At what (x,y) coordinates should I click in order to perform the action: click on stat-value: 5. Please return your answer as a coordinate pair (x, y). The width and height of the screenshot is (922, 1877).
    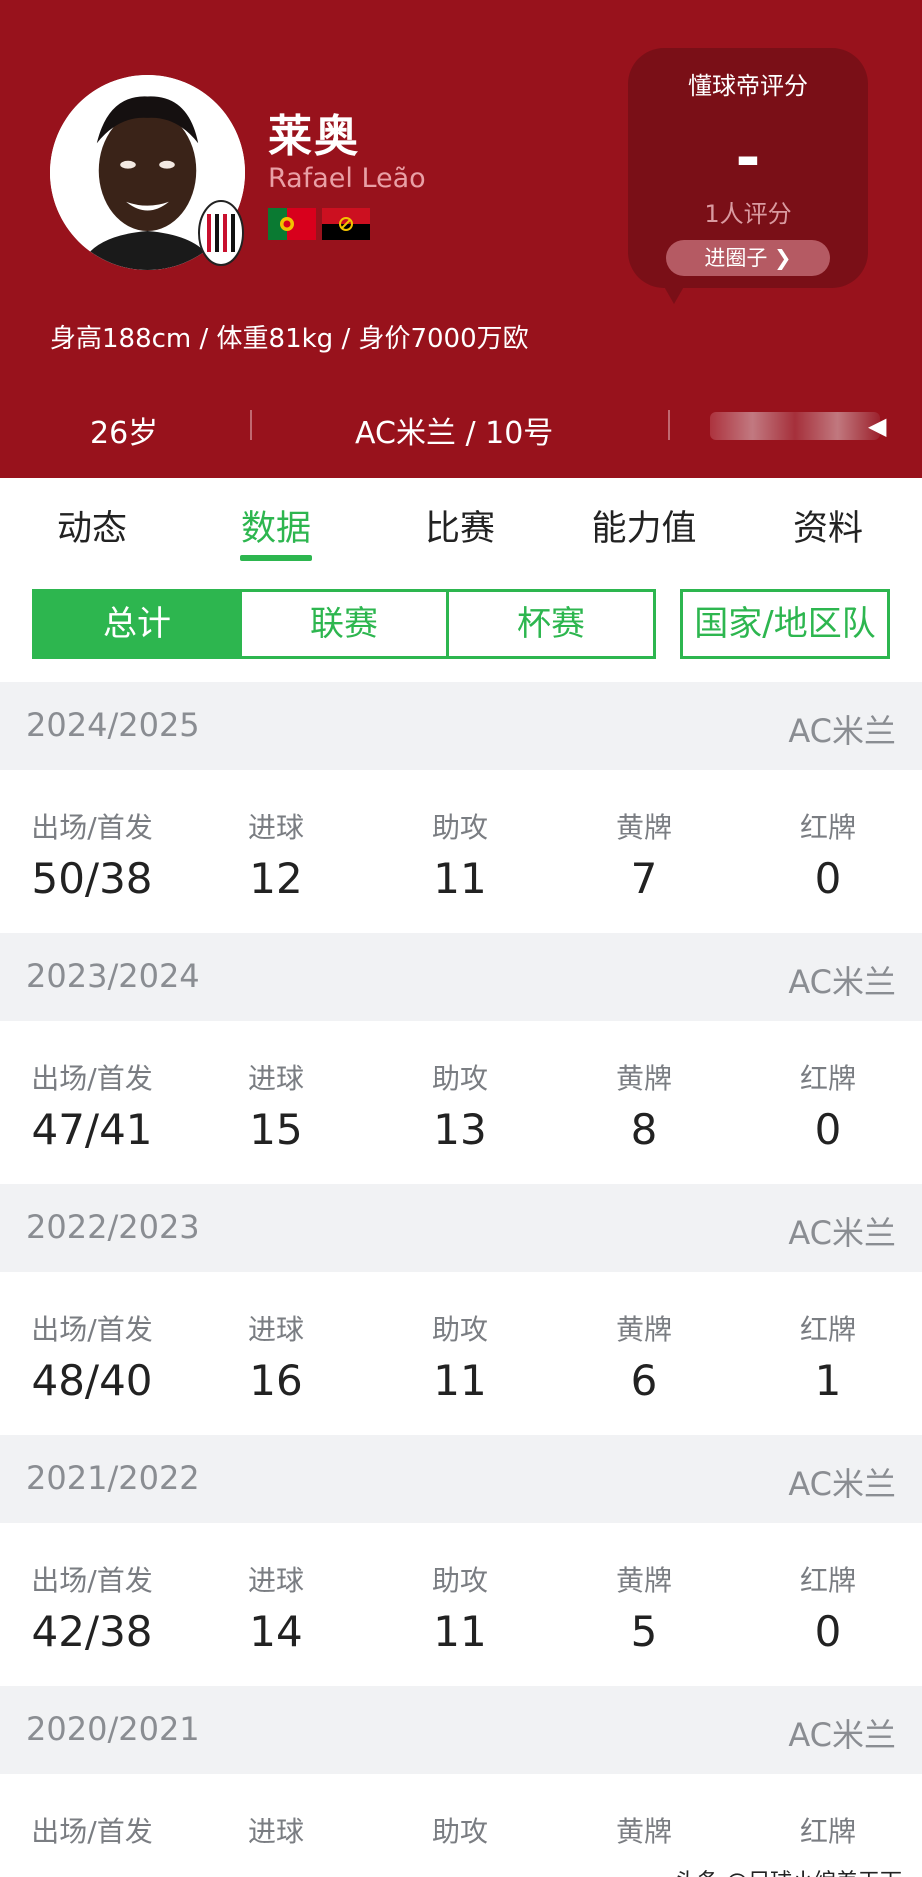
    Looking at the image, I should click on (644, 1631).